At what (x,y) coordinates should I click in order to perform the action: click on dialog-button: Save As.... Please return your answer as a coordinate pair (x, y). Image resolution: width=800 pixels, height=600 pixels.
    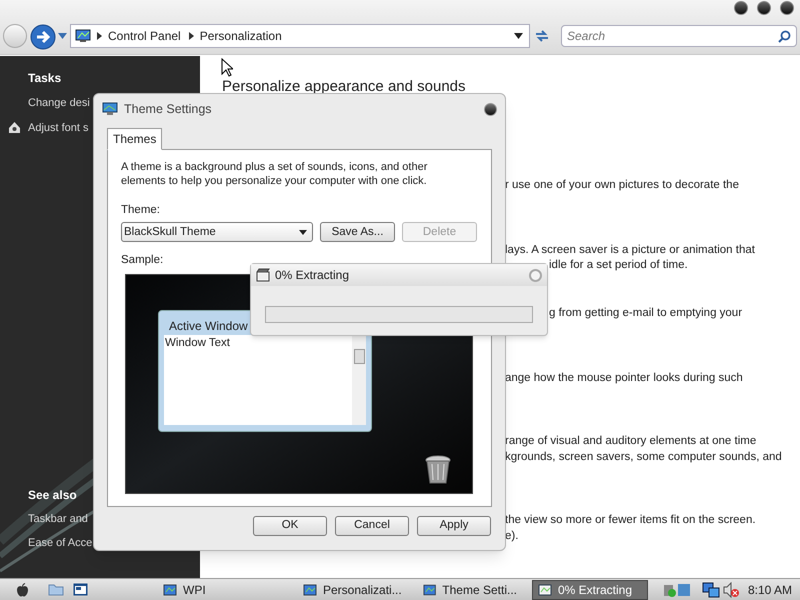
    Looking at the image, I should click on (357, 232).